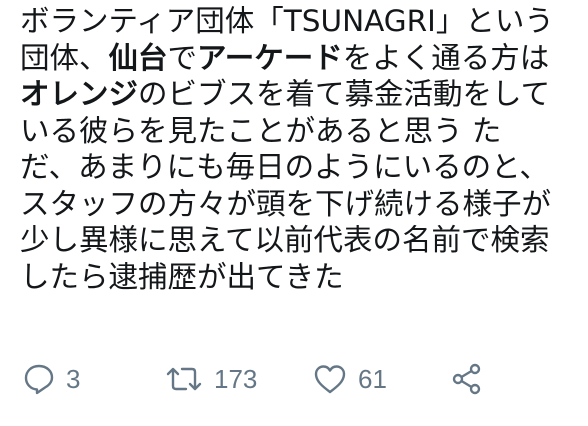 The width and height of the screenshot is (588, 426). I want to click on tweet-text-segment: したら逮捕歴が出てきた, so click(182, 276).